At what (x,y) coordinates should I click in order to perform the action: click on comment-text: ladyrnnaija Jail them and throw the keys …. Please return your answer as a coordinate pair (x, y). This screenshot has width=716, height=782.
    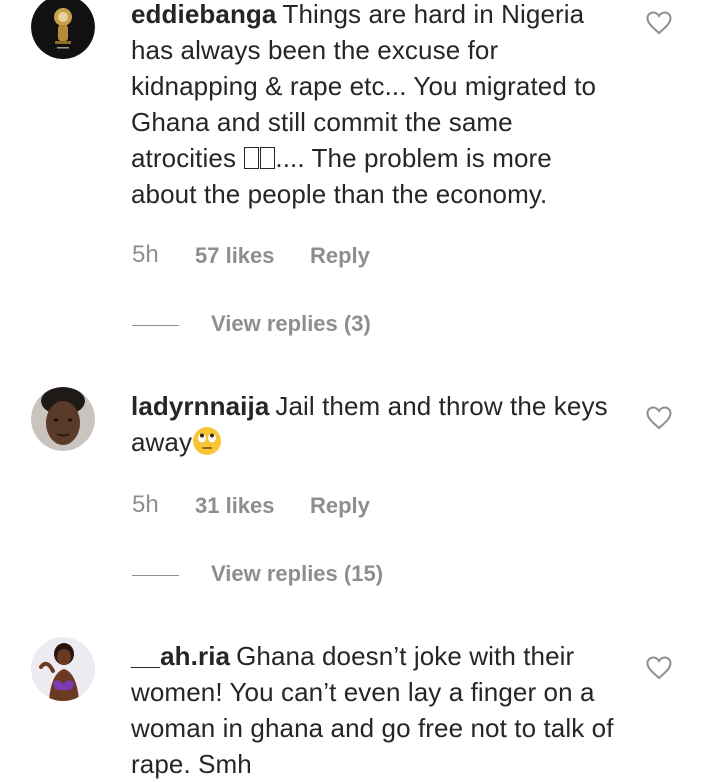
    Looking at the image, I should click on (376, 424).